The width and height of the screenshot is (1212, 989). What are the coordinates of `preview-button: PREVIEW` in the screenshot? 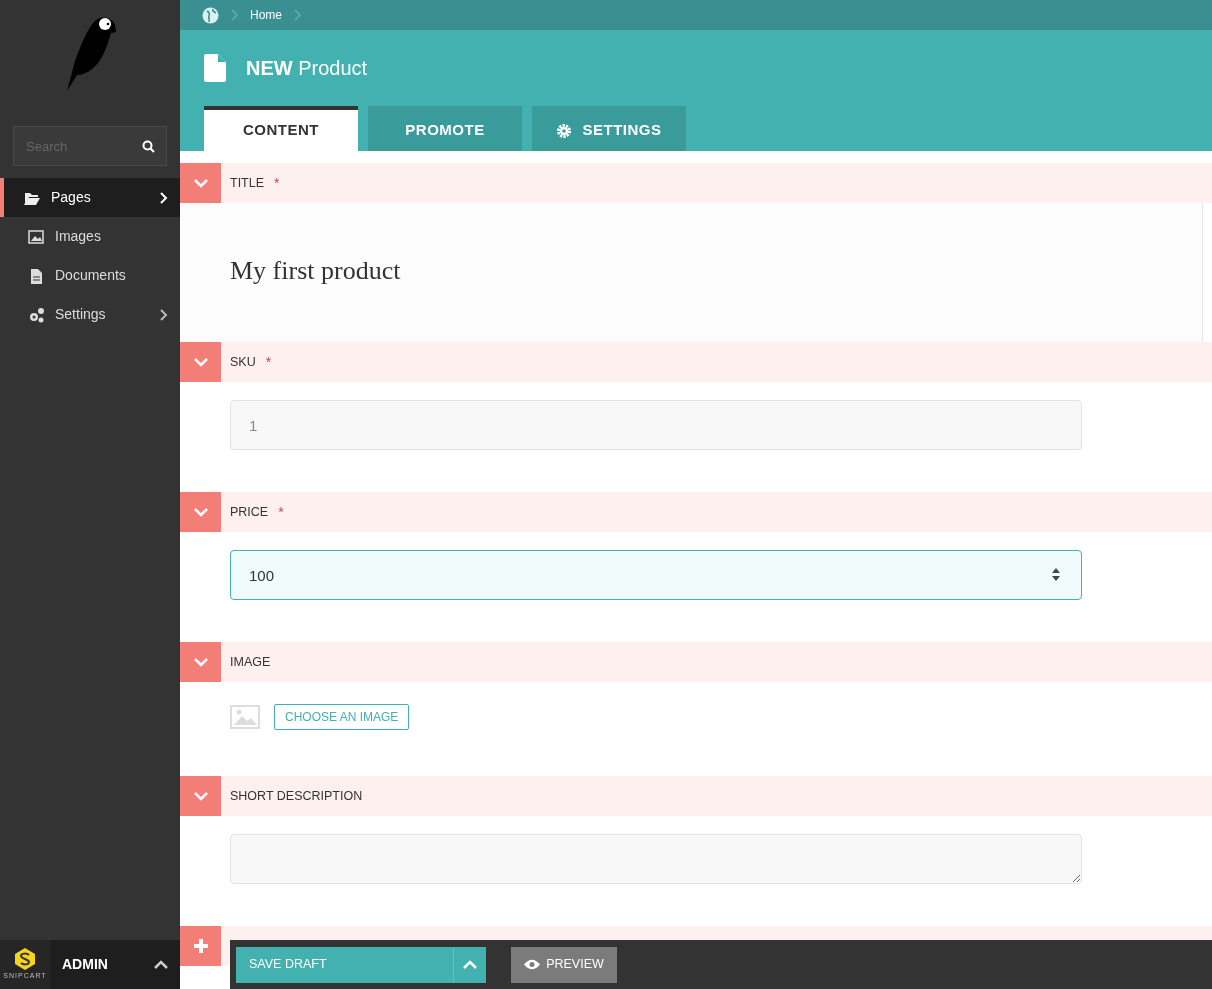 It's located at (564, 964).